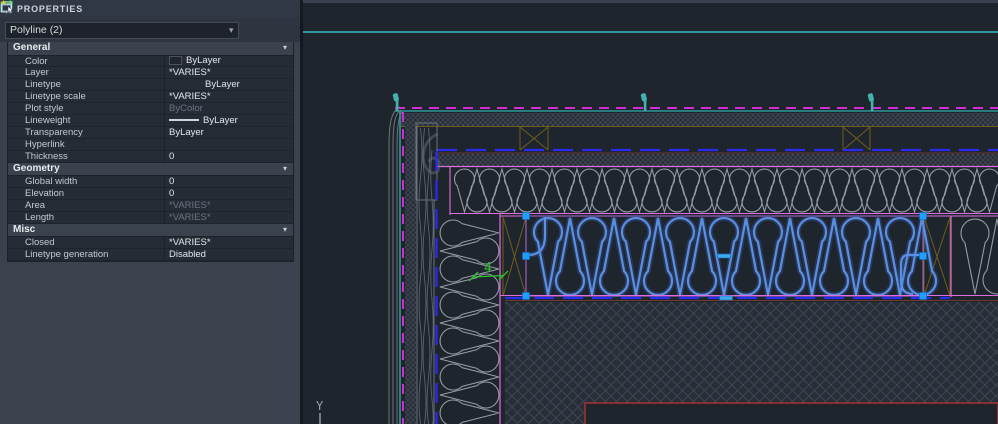 This screenshot has width=998, height=424. I want to click on lineweight-preview, so click(184, 120).